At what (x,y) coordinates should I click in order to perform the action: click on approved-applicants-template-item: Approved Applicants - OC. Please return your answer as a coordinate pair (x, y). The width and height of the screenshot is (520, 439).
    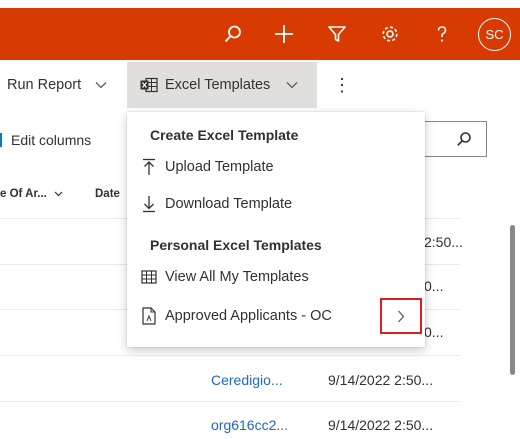
    Looking at the image, I should click on (279, 316).